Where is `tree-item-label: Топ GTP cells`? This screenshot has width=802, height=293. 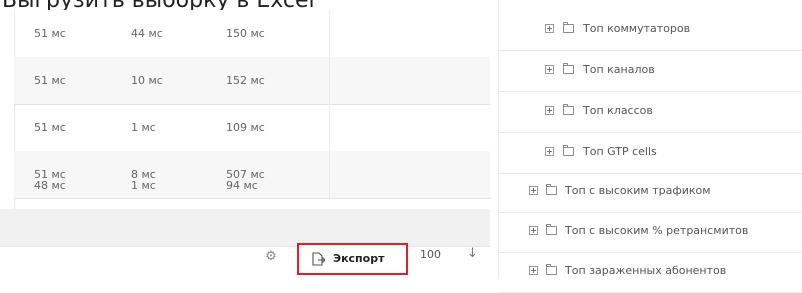
tree-item-label: Топ GTP cells is located at coordinates (620, 151).